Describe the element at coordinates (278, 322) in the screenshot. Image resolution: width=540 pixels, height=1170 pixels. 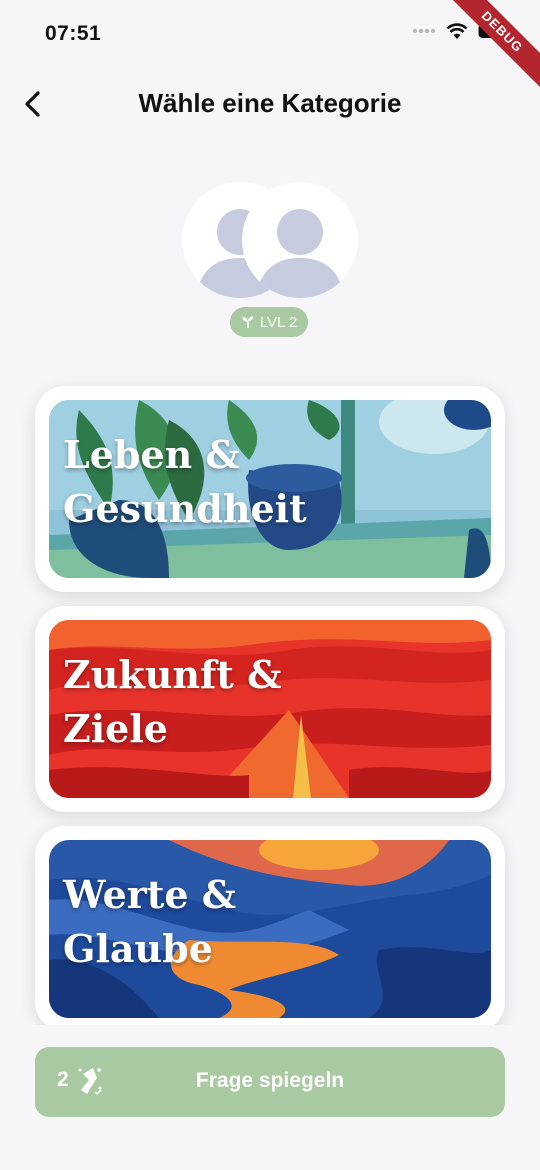
I see `level-label: LVL 2` at that location.